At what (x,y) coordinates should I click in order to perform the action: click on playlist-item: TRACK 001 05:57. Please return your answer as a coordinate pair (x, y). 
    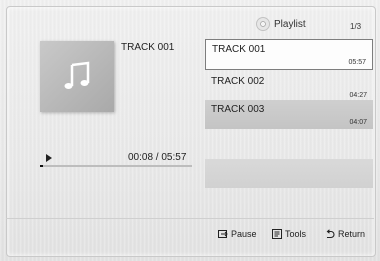
    Looking at the image, I should click on (289, 54).